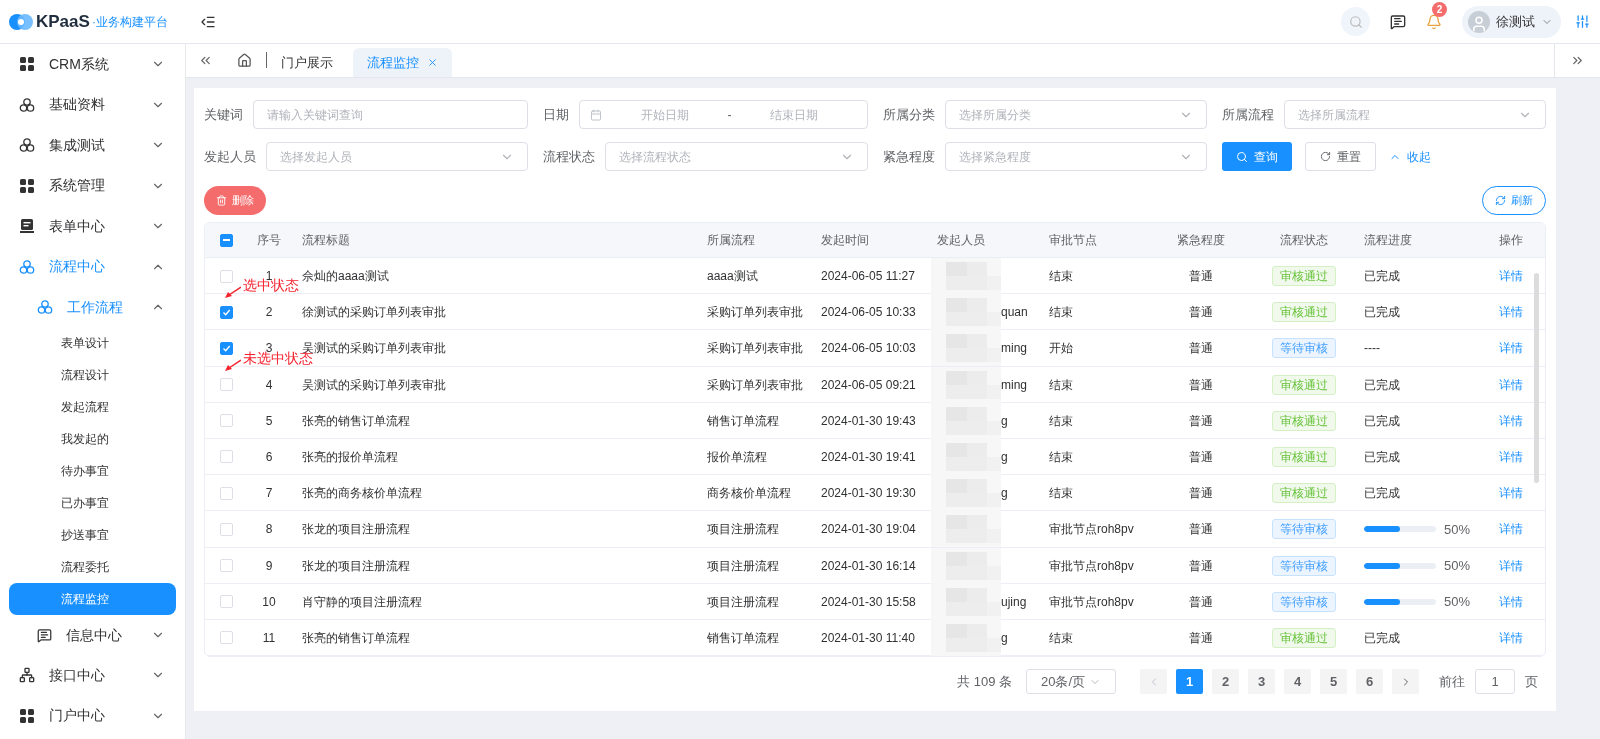 This screenshot has height=739, width=1600. What do you see at coordinates (432, 62) in the screenshot?
I see `close-icon` at bounding box center [432, 62].